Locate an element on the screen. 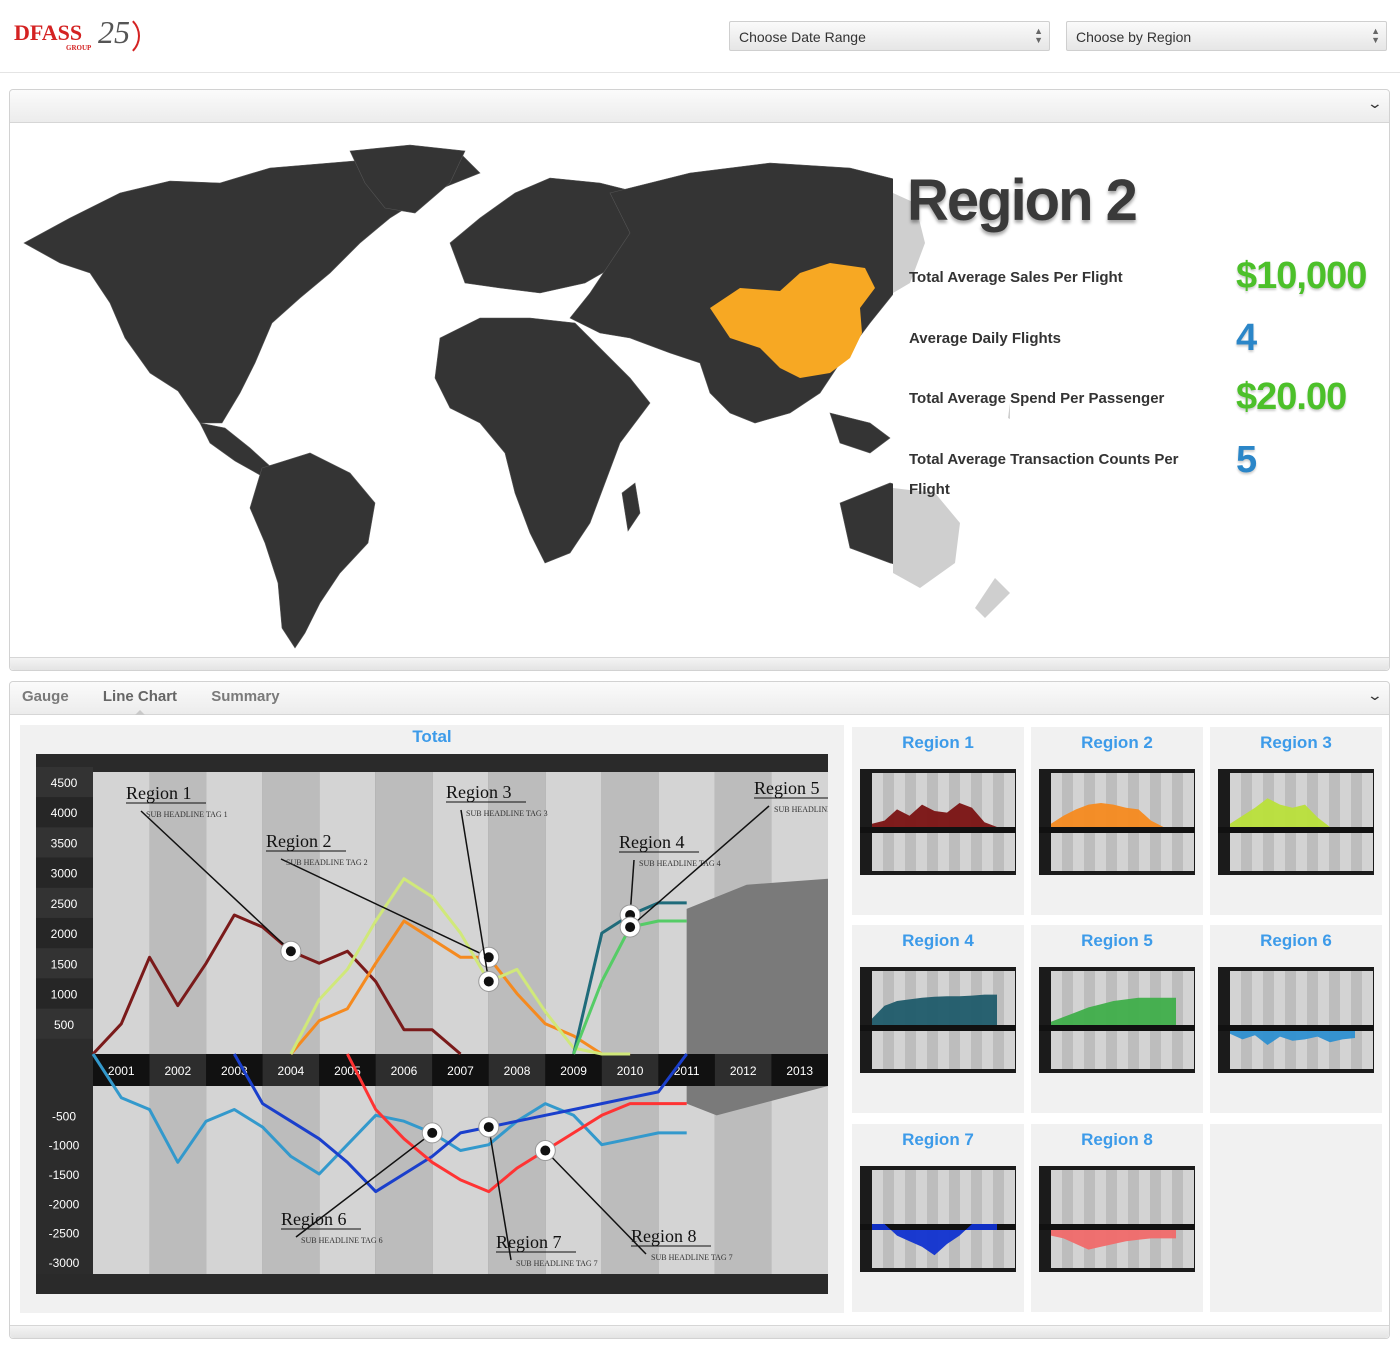 The width and height of the screenshot is (1400, 1351). tab-summary: Summary is located at coordinates (245, 696).